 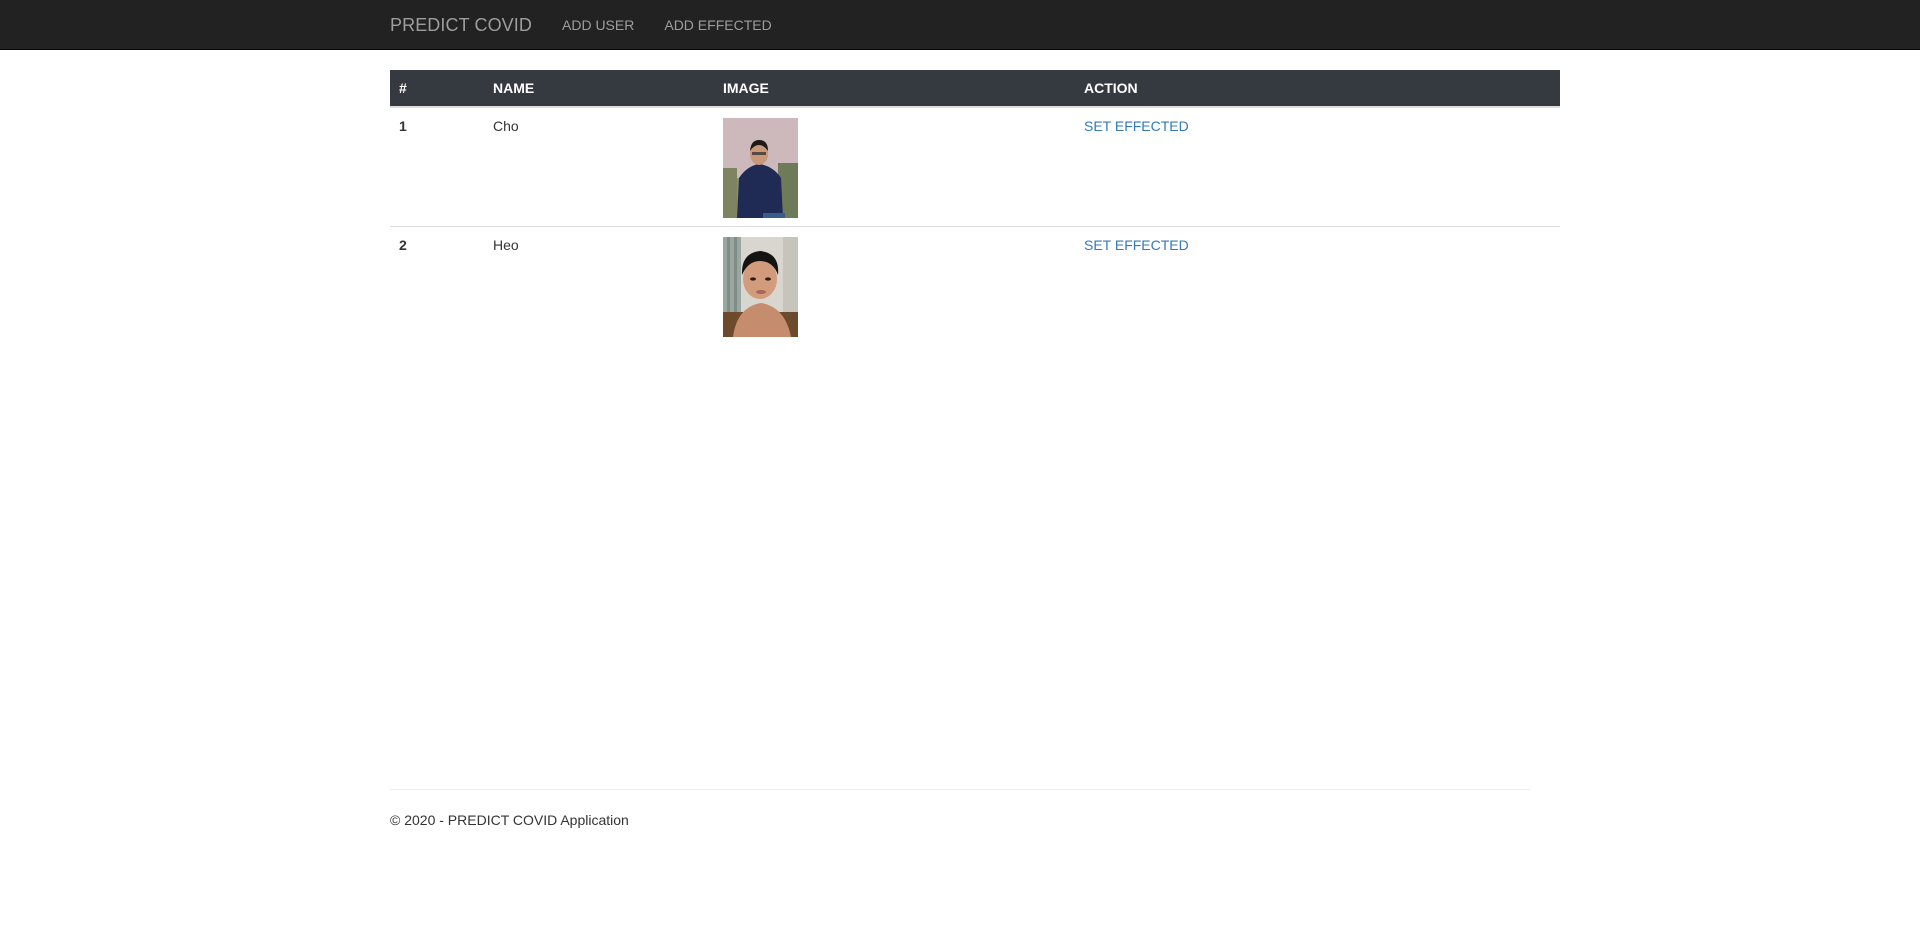 I want to click on top-navbar: PREDICT COVID ADD USER ADD EFFECTED, so click(x=960, y=25).